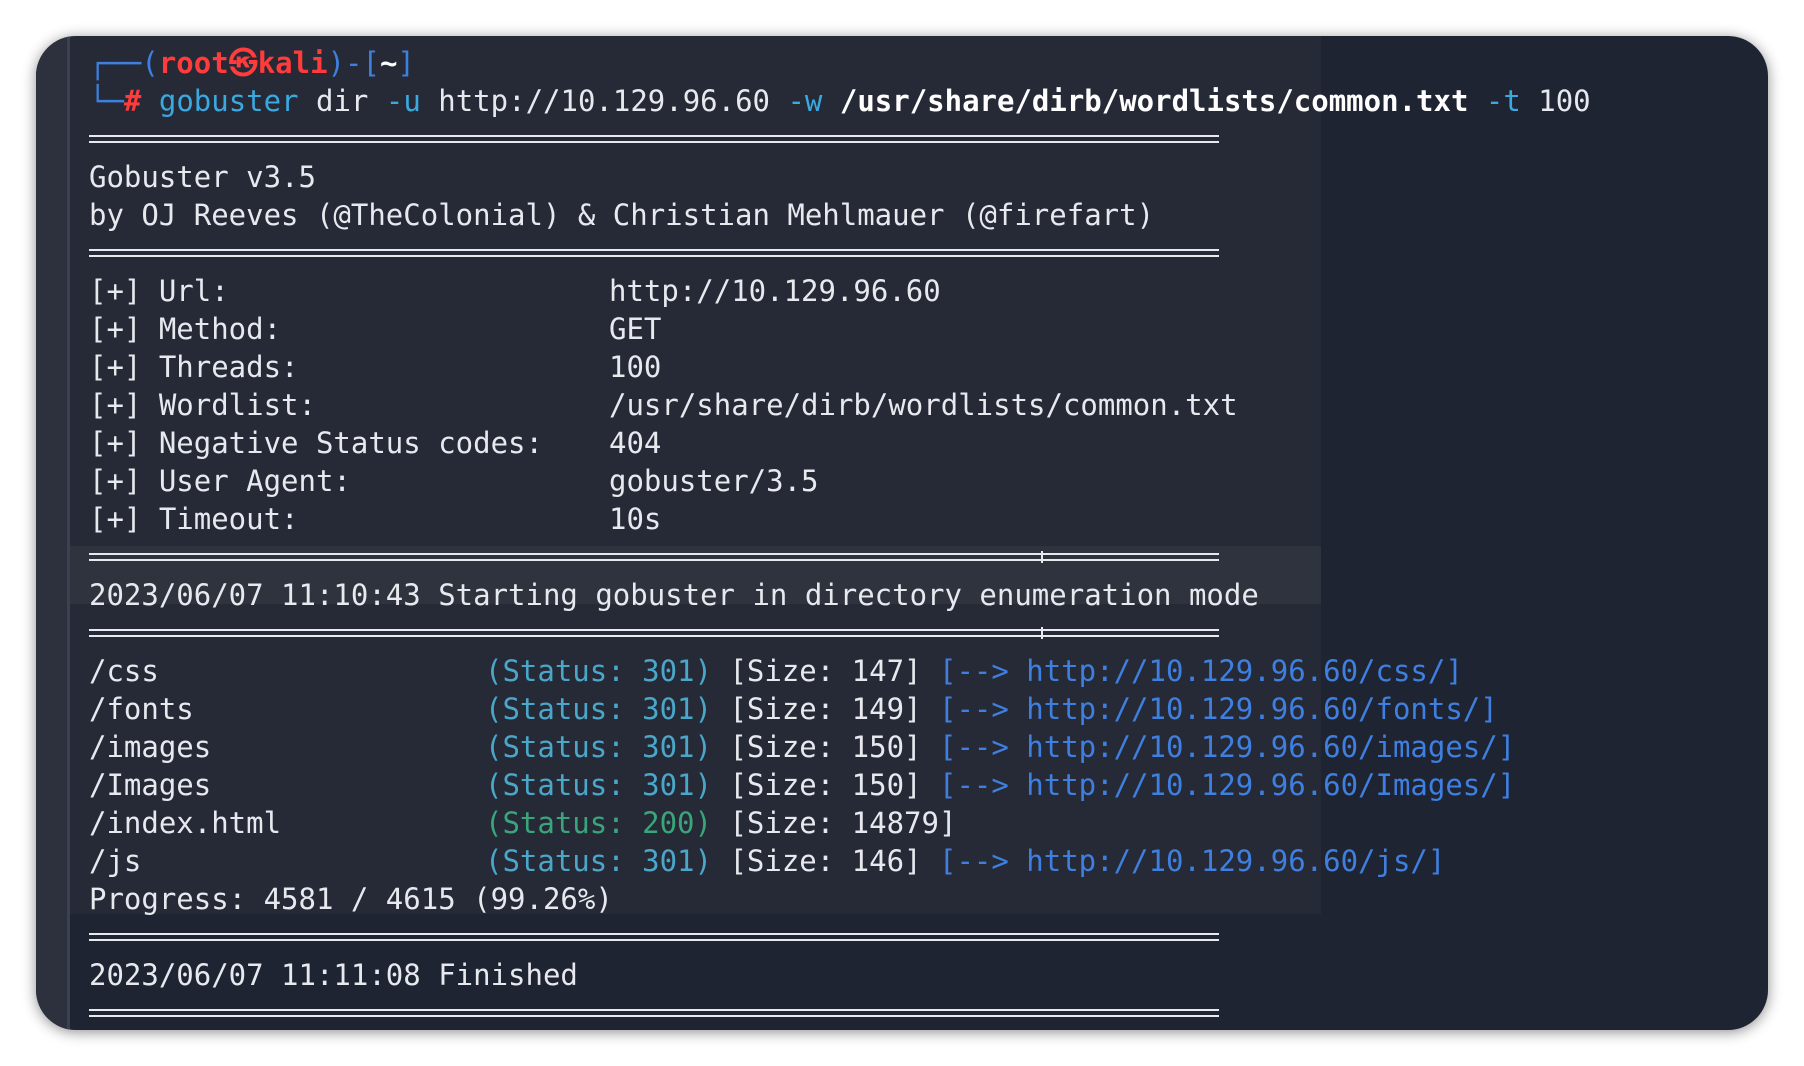  Describe the element at coordinates (840, 367) in the screenshot. I see `config-row: [+] Threads: 100` at that location.